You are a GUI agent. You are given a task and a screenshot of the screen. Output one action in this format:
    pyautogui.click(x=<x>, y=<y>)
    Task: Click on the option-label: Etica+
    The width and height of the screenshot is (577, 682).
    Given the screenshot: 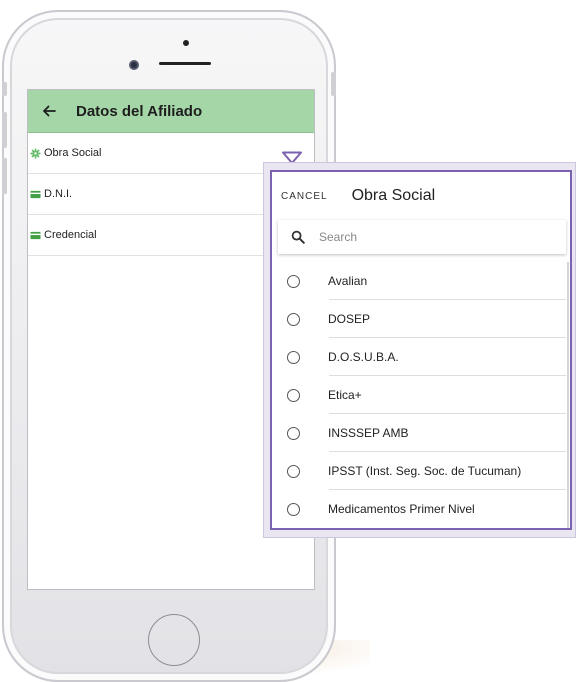 What is the action you would take?
    pyautogui.click(x=345, y=395)
    